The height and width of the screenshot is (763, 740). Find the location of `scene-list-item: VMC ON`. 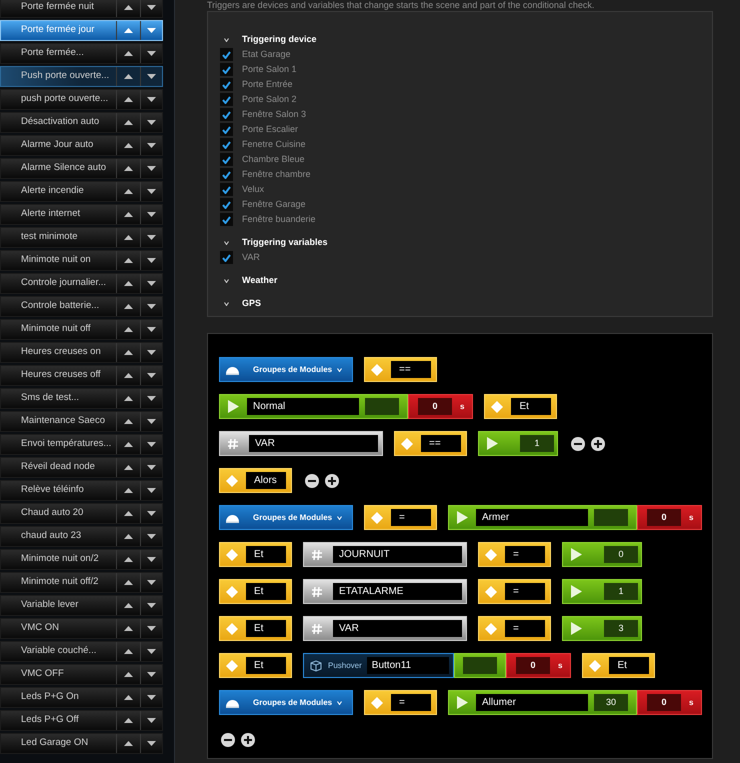

scene-list-item: VMC ON is located at coordinates (81, 628).